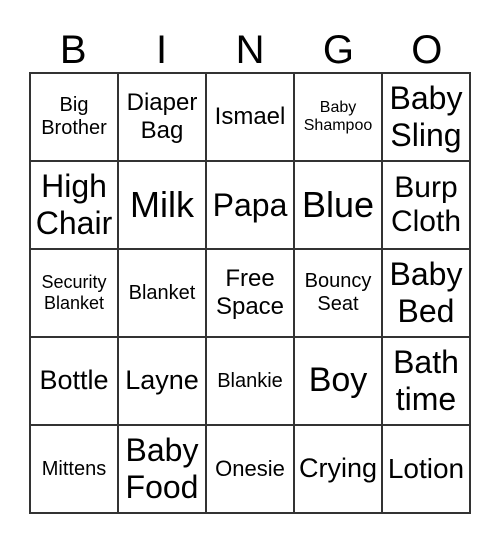 This screenshot has height=544, width=500. Describe the element at coordinates (162, 381) in the screenshot. I see `bingo-cell: Layne` at that location.